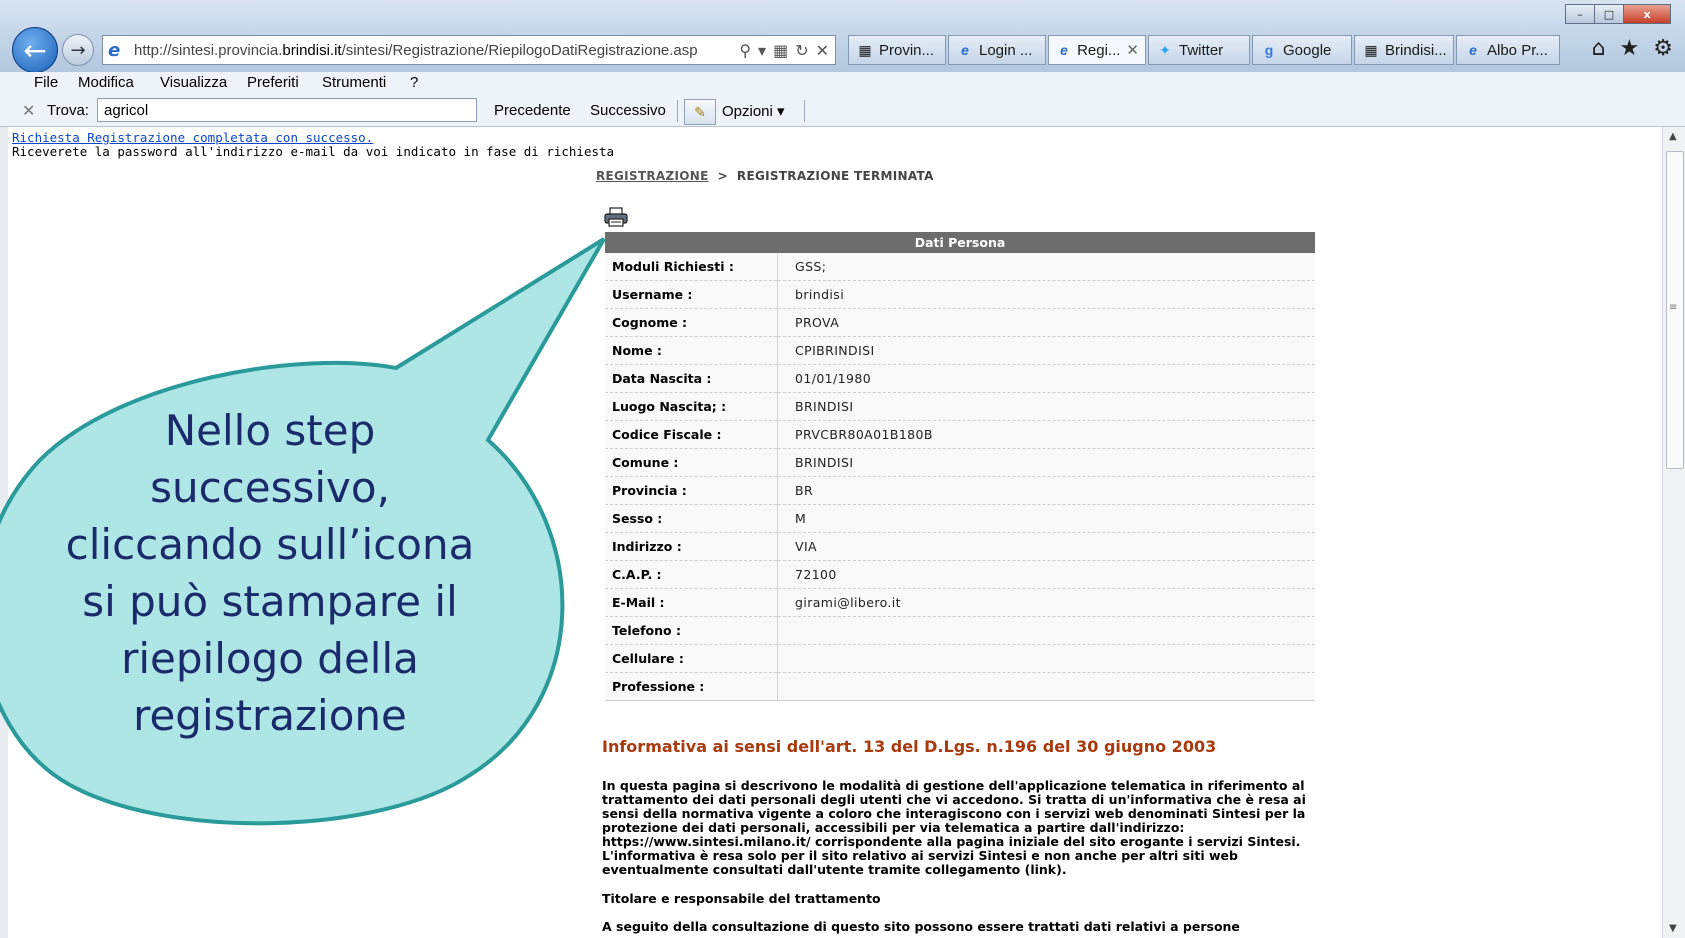 This screenshot has height=938, width=1685. What do you see at coordinates (691, 630) in the screenshot?
I see `field-label: Telefono :` at bounding box center [691, 630].